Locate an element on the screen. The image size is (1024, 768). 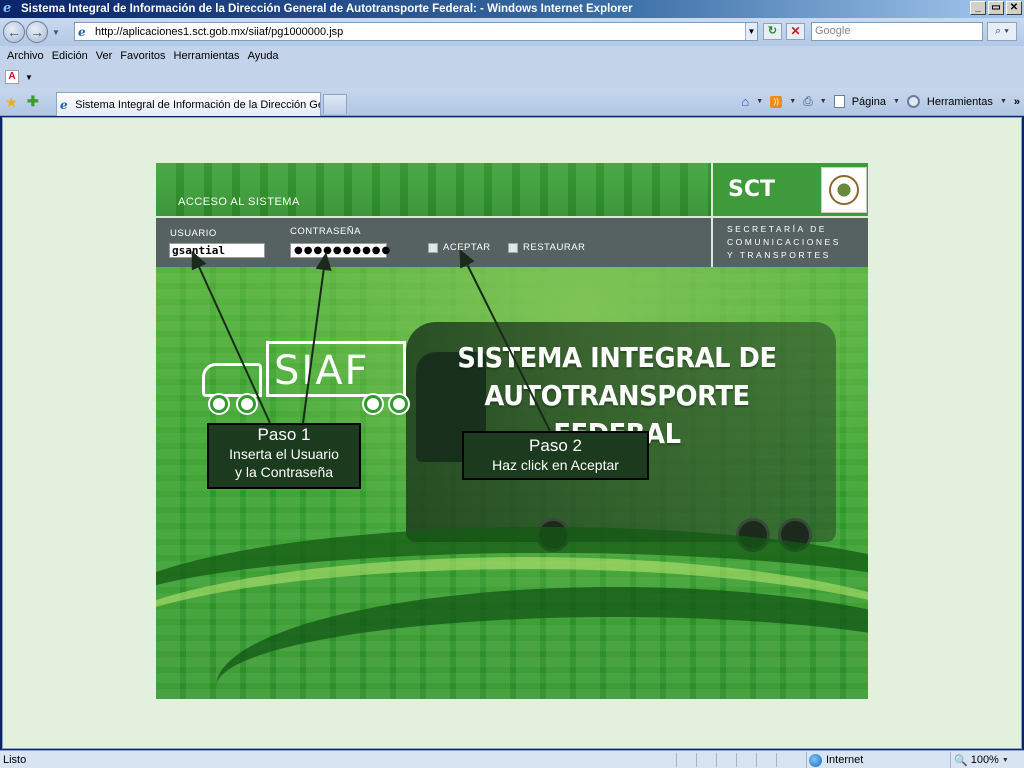
aceptar-button: ACEPTAR is located at coordinates (459, 247).